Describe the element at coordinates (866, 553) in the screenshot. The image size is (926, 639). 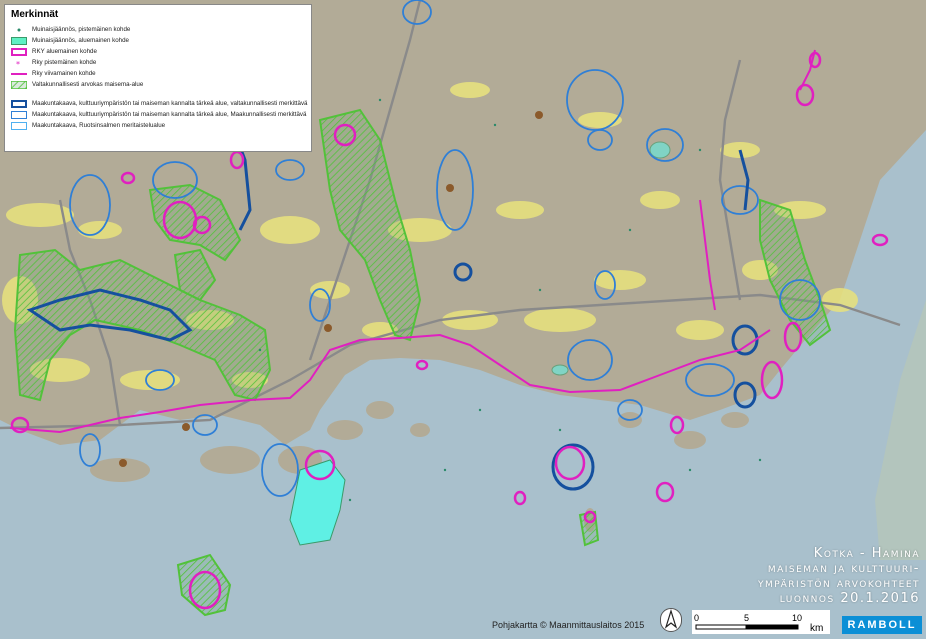
I see `title-line-1: Kotka - Hamina` at that location.